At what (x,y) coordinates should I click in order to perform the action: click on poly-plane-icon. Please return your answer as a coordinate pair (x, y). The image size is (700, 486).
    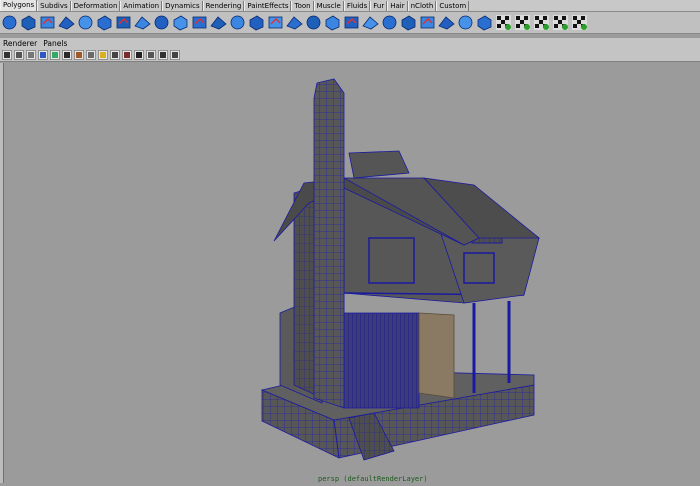
    Looking at the image, I should click on (85, 22).